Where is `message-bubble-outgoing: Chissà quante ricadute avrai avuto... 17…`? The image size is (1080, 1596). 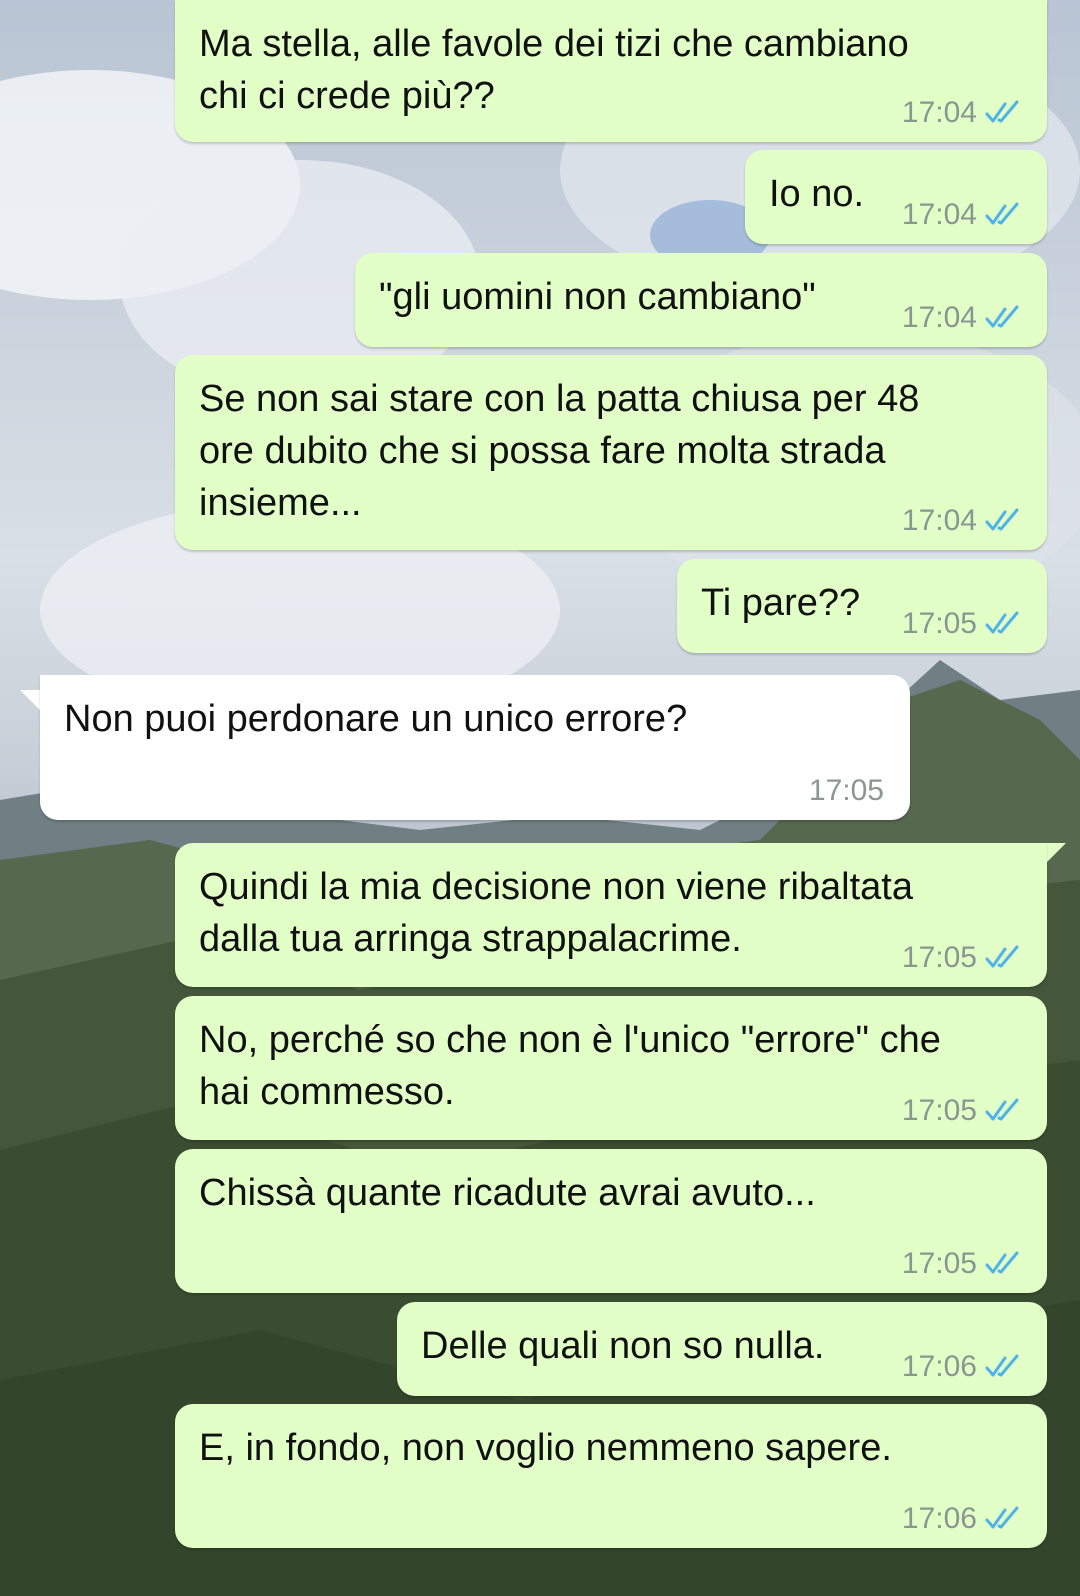 message-bubble-outgoing: Chissà quante ricadute avrai avuto... 17… is located at coordinates (611, 1221).